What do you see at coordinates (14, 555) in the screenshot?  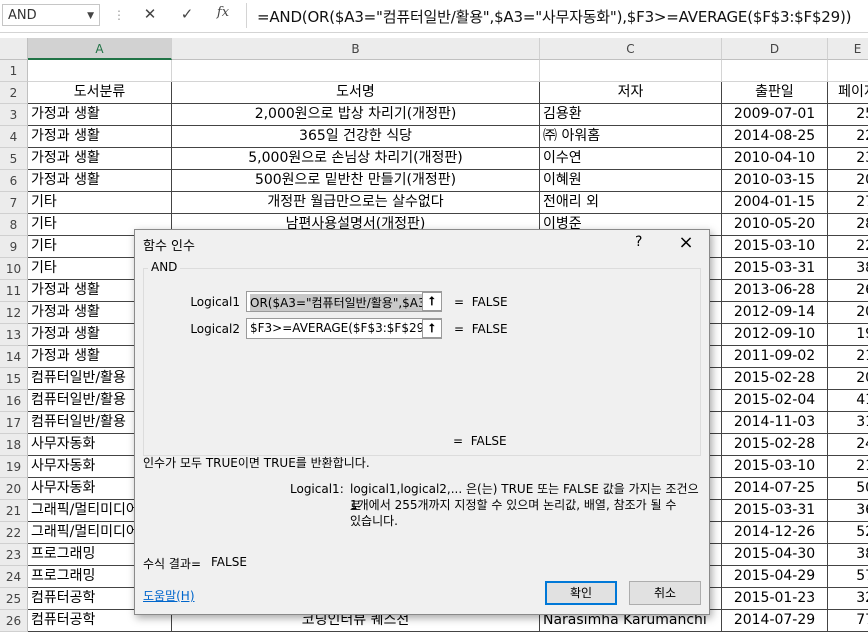 I see `row-header: 23` at bounding box center [14, 555].